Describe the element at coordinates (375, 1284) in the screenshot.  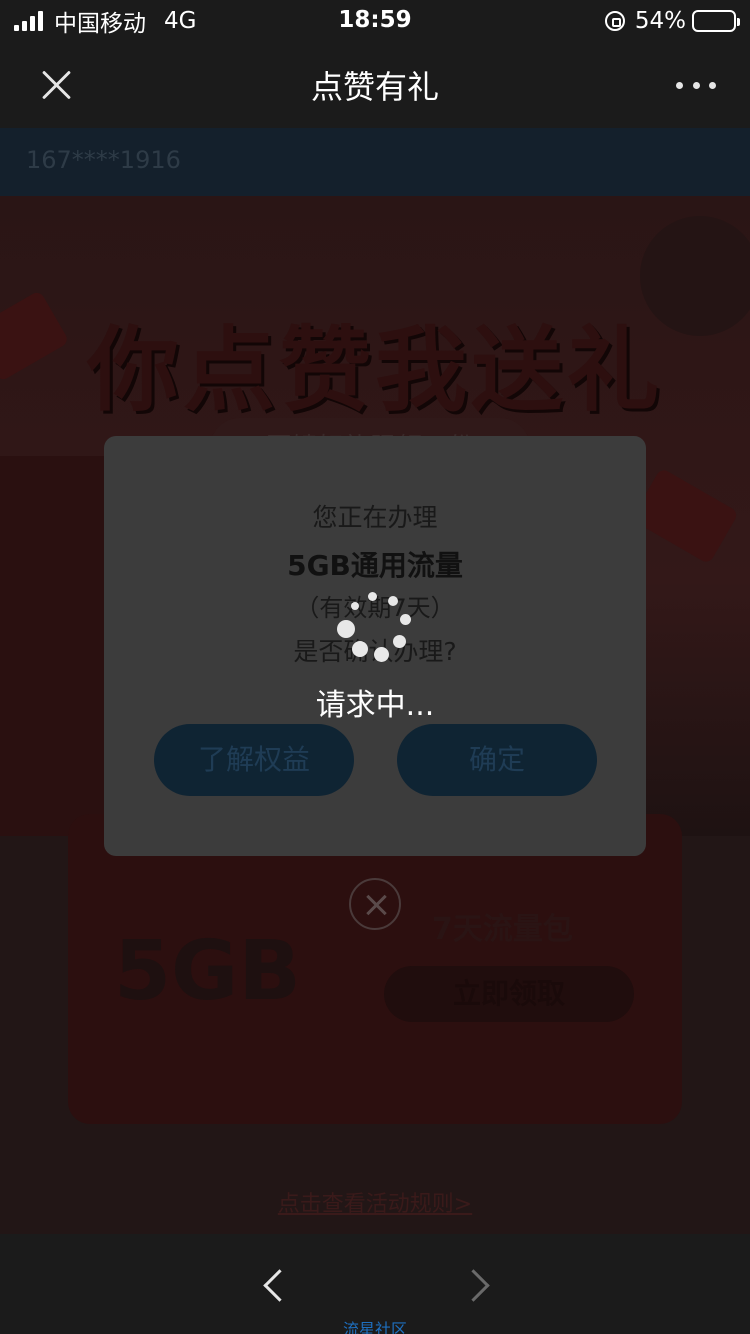
I see `bottom-toolbar: 流星社区` at that location.